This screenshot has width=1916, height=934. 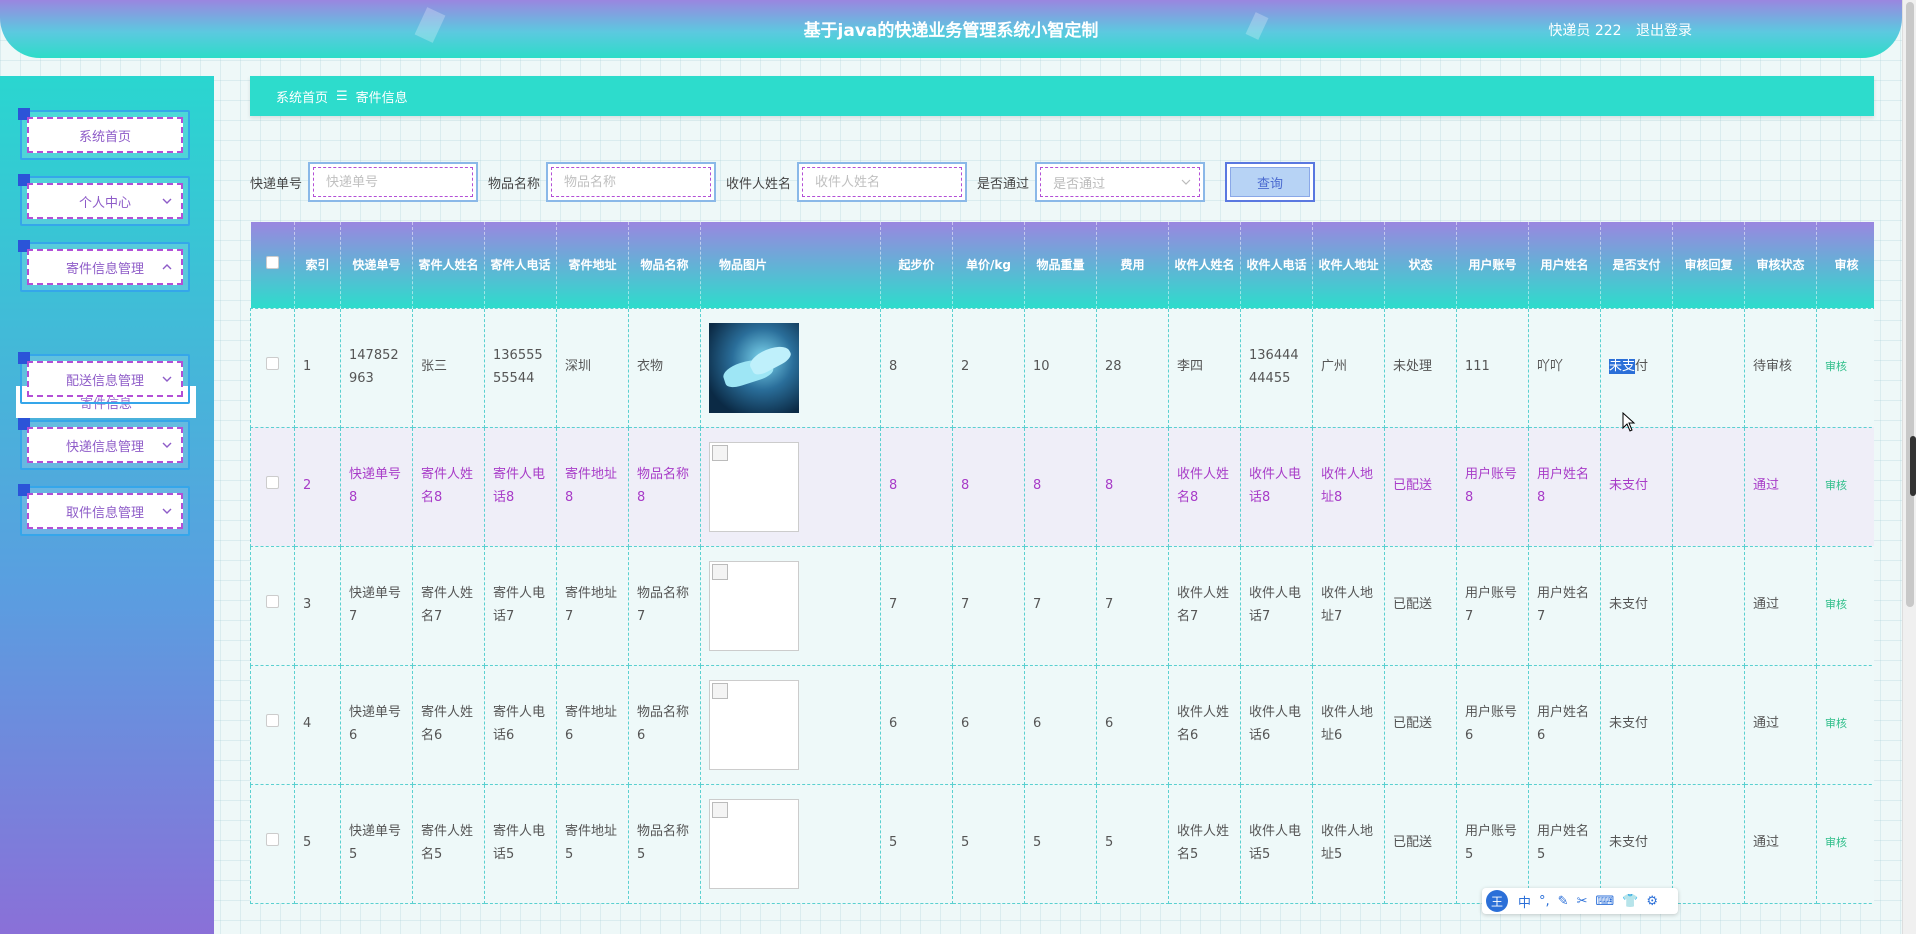 What do you see at coordinates (104, 378) in the screenshot?
I see `sidebar-item-delivery-management: 配送信息管理` at bounding box center [104, 378].